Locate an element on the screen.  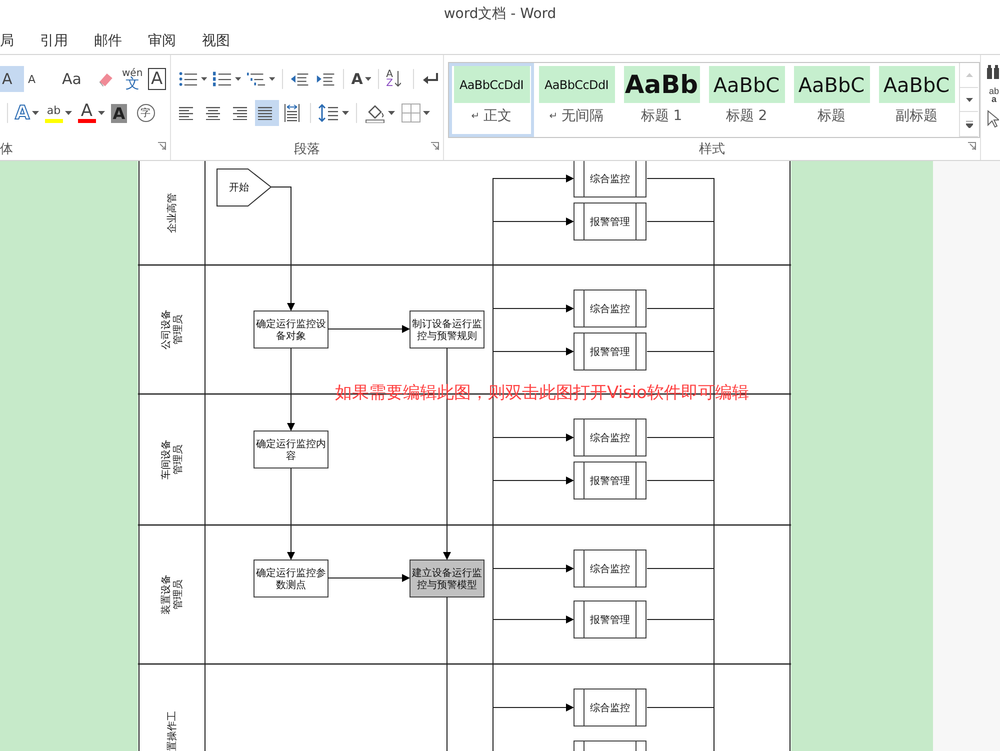
process-box: 确定运行监控内容 is located at coordinates (291, 449).